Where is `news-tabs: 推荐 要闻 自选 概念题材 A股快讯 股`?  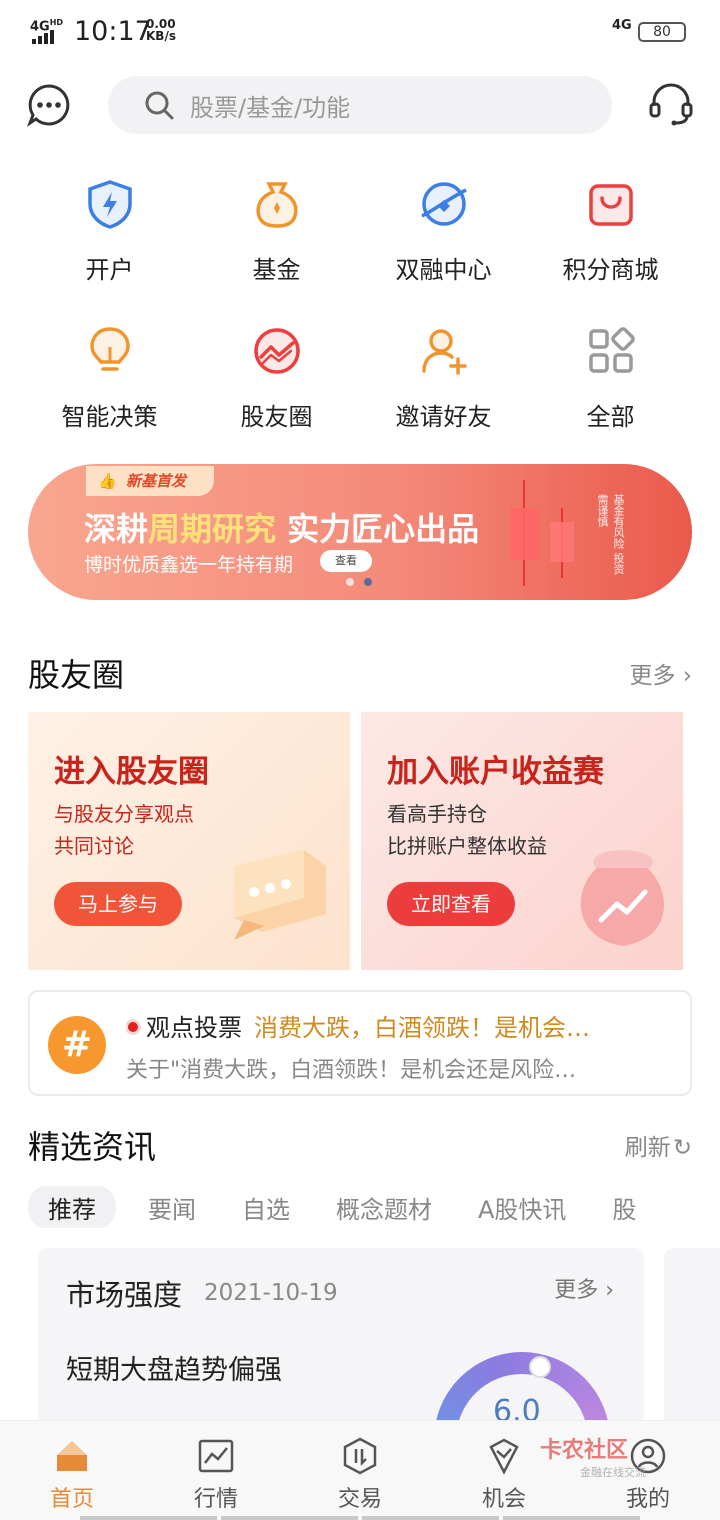
news-tabs: 推荐 要闻 自选 概念题材 A股快讯 股 is located at coordinates (374, 1207).